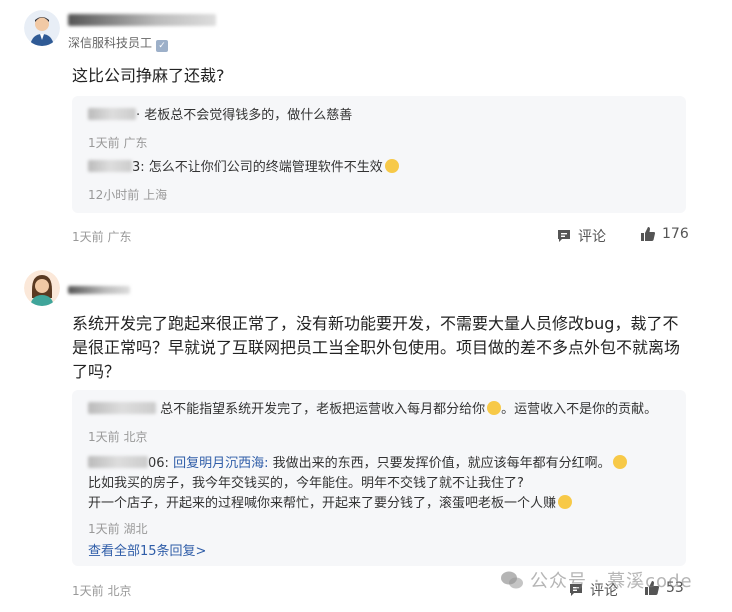 The width and height of the screenshot is (732, 612). What do you see at coordinates (147, 549) in the screenshot?
I see `view-all-replies-link: 查看全部15条回复>` at bounding box center [147, 549].